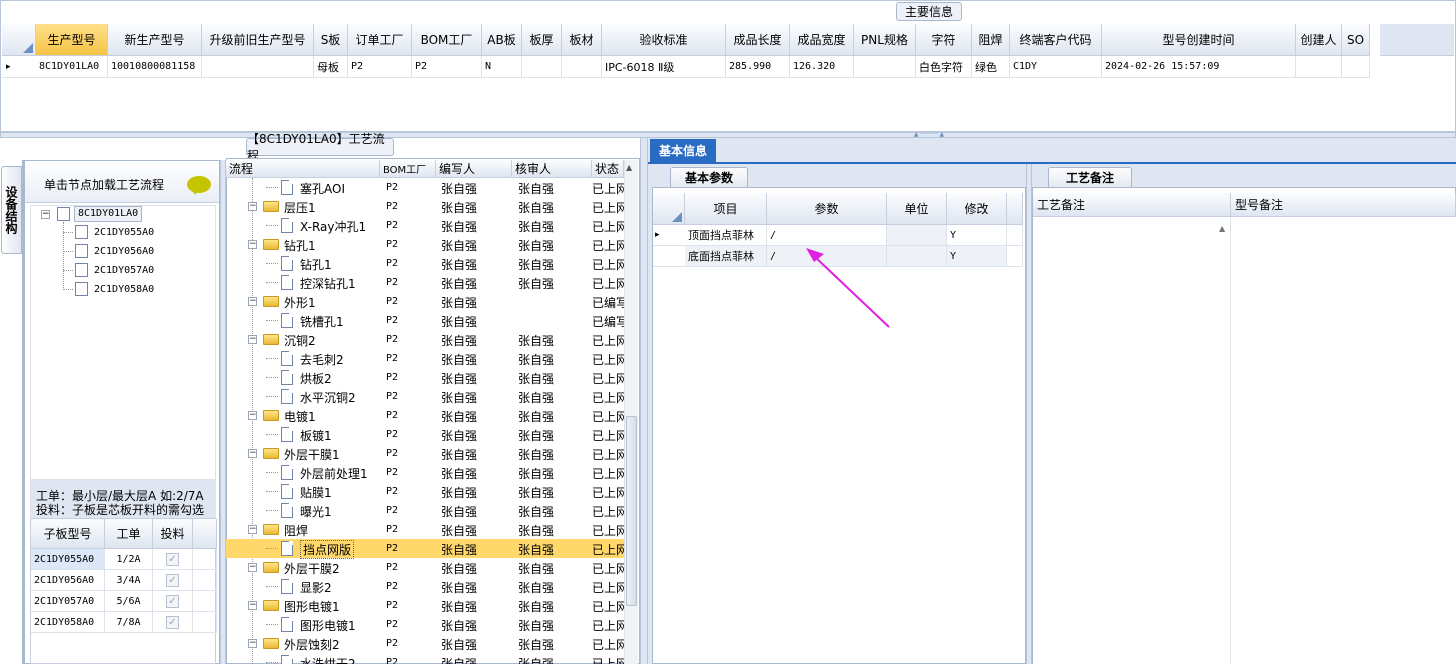 The height and width of the screenshot is (664, 1456). What do you see at coordinates (11, 210) in the screenshot?
I see `device-structure-tab: 设备结构` at bounding box center [11, 210].